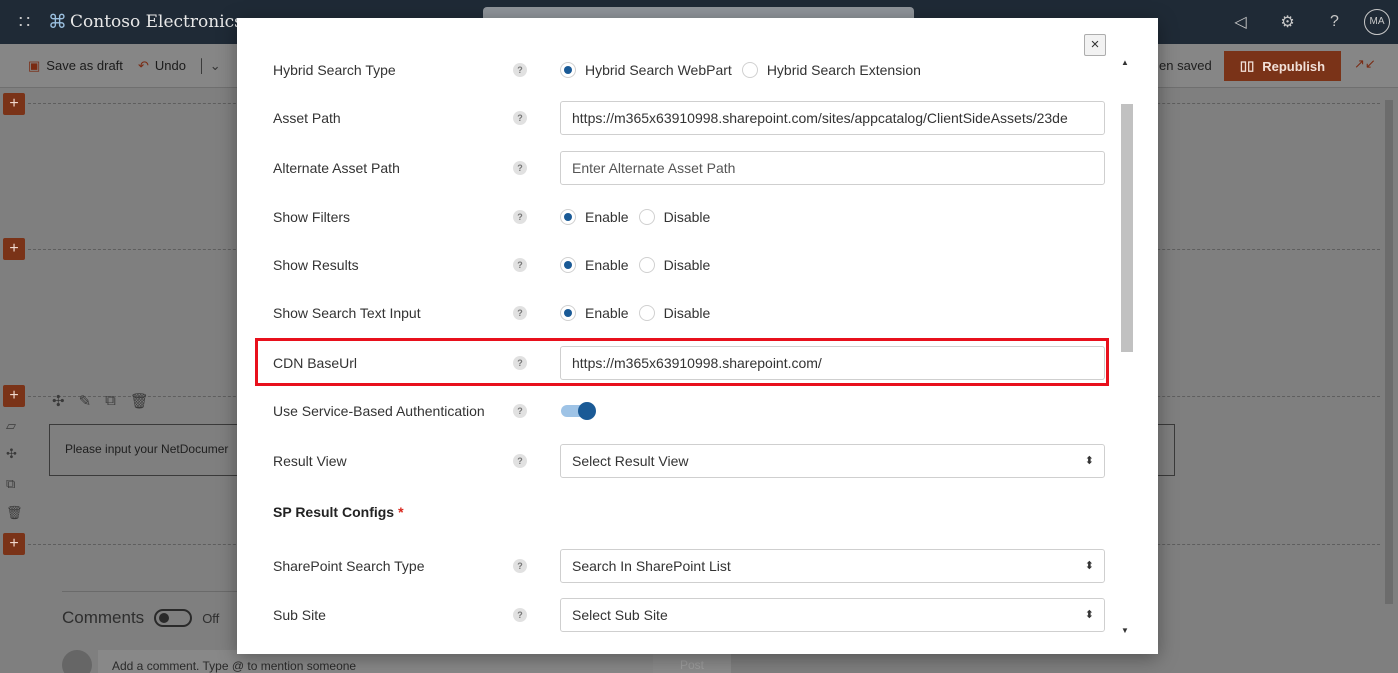 The image size is (1398, 673). What do you see at coordinates (211, 618) in the screenshot?
I see `comments-toggle-label: Off` at bounding box center [211, 618].